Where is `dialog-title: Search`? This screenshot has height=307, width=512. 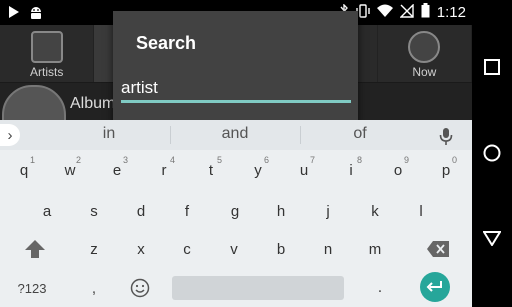 dialog-title: Search is located at coordinates (166, 43).